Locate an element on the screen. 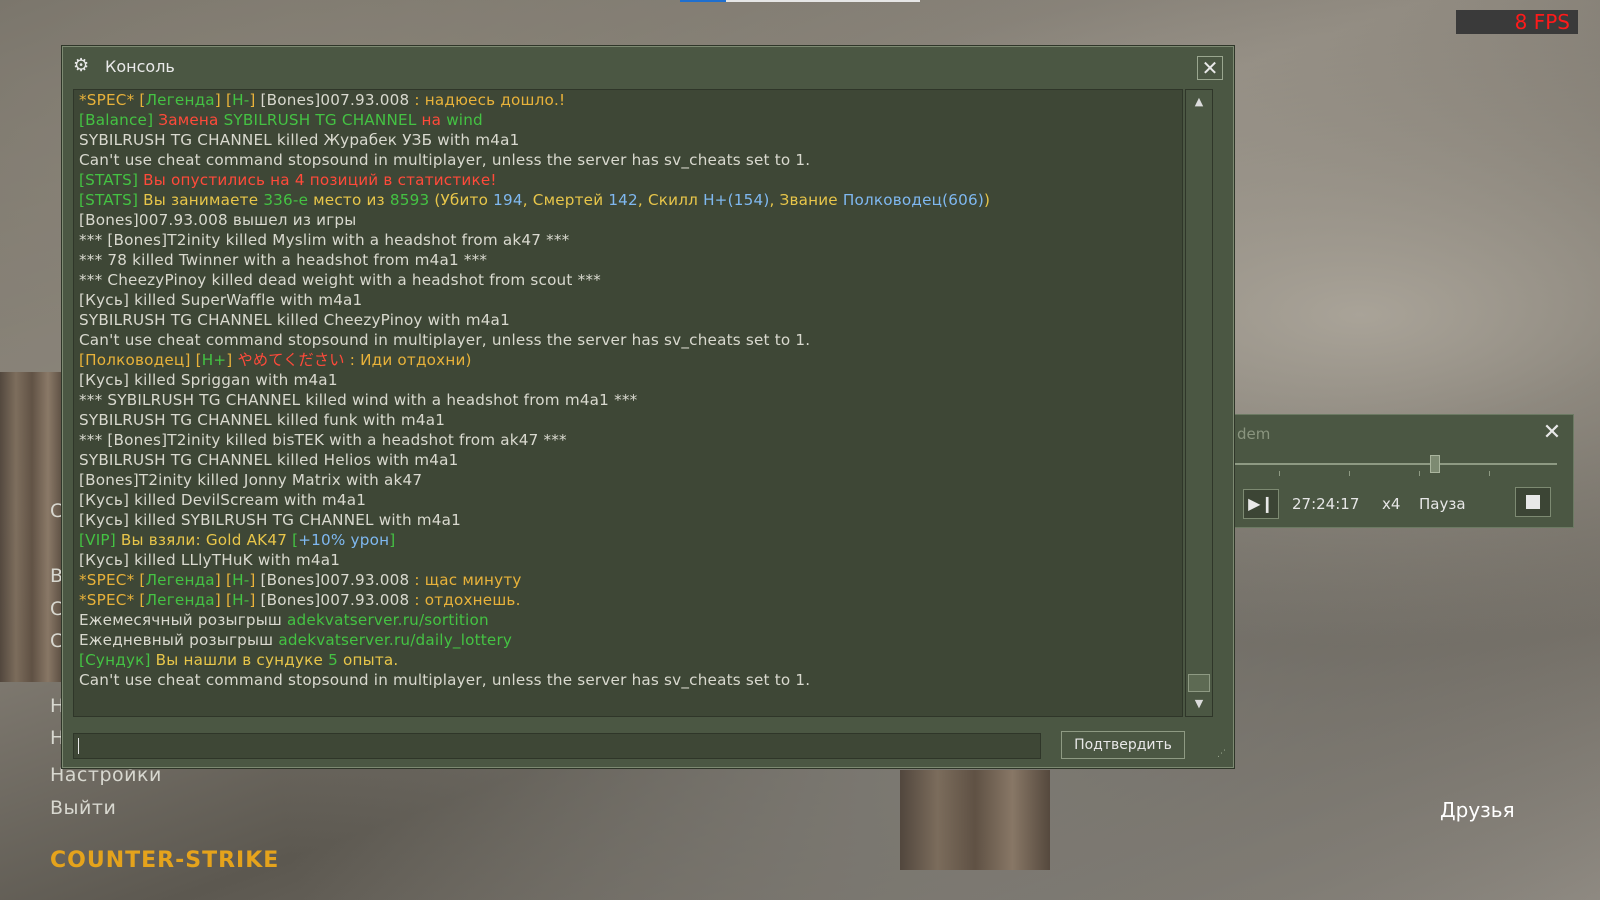  console-line-segment: H+ is located at coordinates (214, 360).